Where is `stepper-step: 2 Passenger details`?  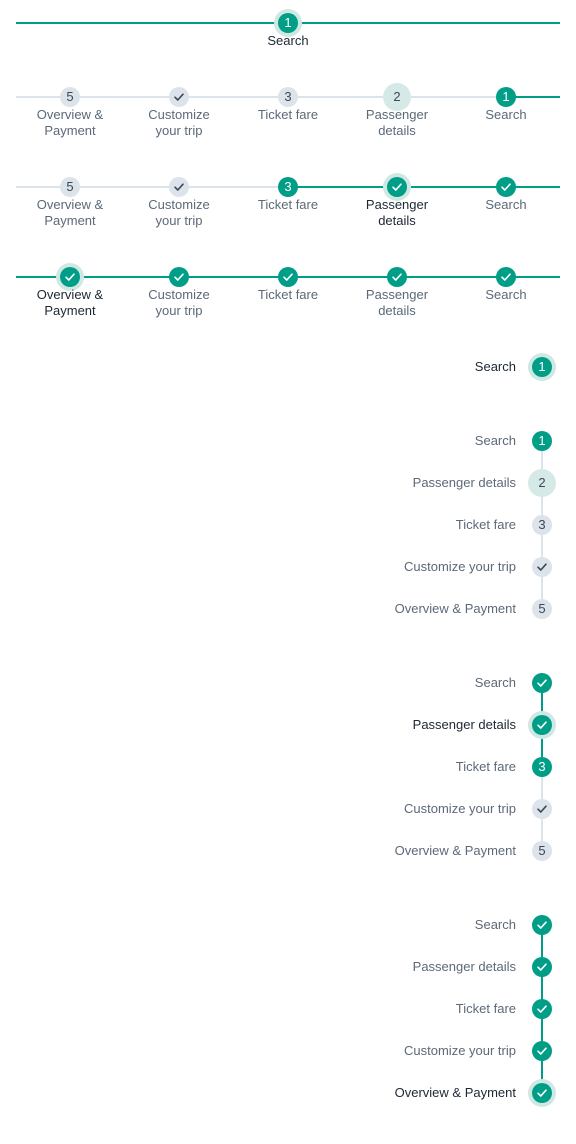
stepper-step: 2 Passenger details is located at coordinates (444, 483).